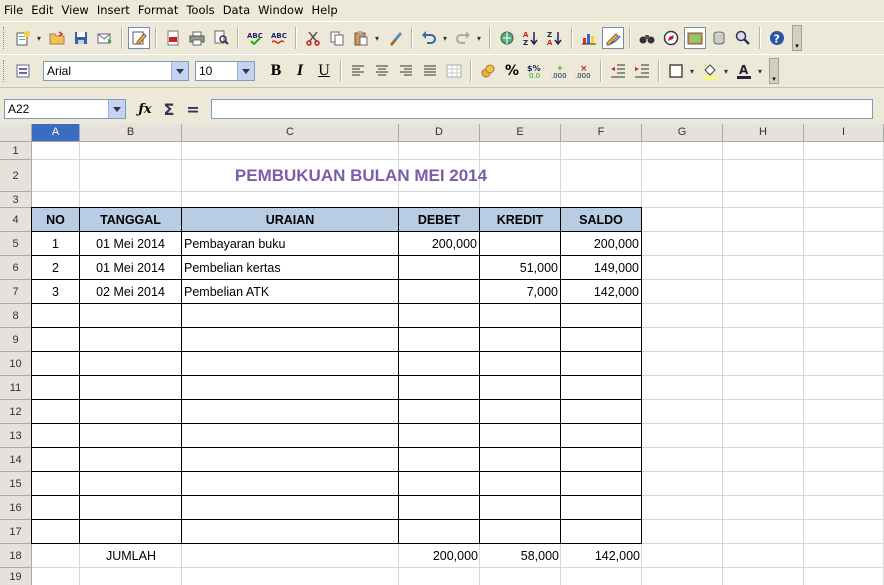 The image size is (884, 585). Describe the element at coordinates (520, 292) in the screenshot. I see `table-cell-kredit: 7,000` at that location.